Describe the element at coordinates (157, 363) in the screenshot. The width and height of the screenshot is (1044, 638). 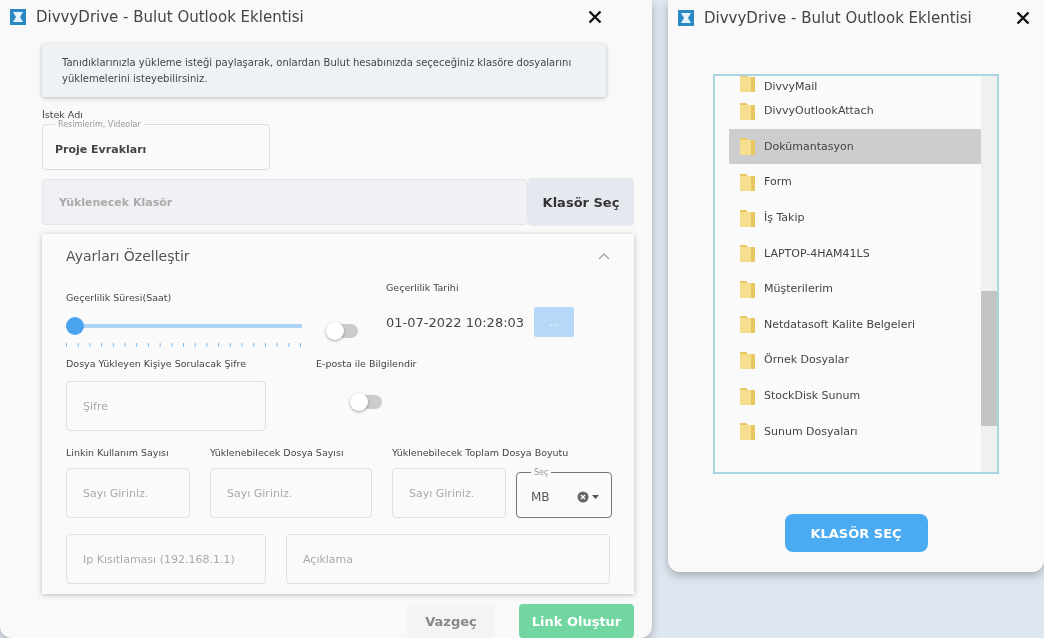
I see `field-label: Dosya Yükleyen Kişiye Sorulacak Şifre` at that location.